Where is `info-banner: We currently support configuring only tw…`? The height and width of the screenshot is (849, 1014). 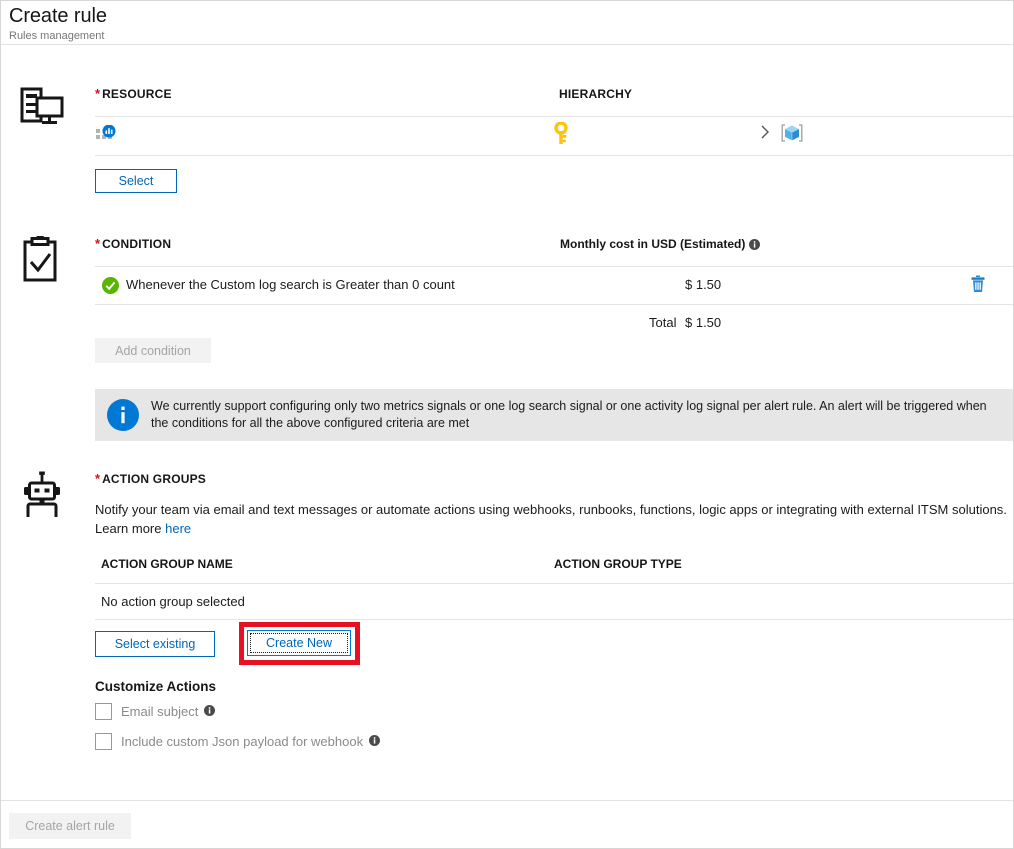
info-banner: We currently support configuring only tw… is located at coordinates (554, 415).